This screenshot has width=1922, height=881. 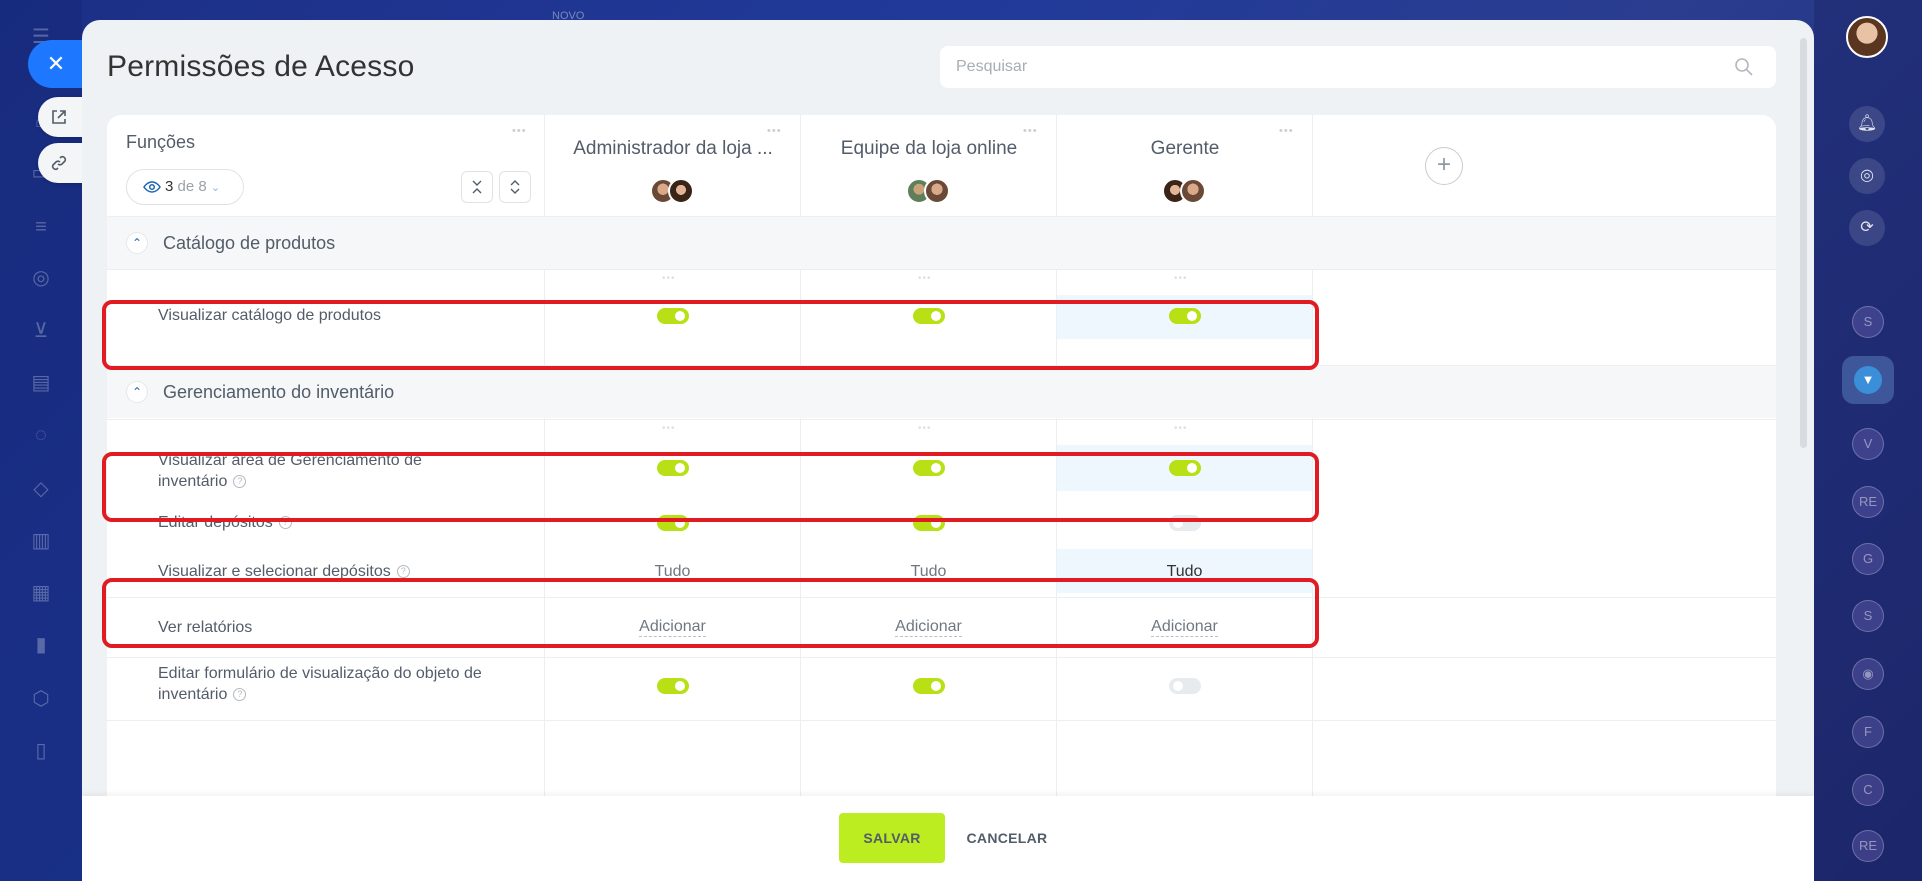 I want to click on card-icon: ▤, so click(x=41, y=383).